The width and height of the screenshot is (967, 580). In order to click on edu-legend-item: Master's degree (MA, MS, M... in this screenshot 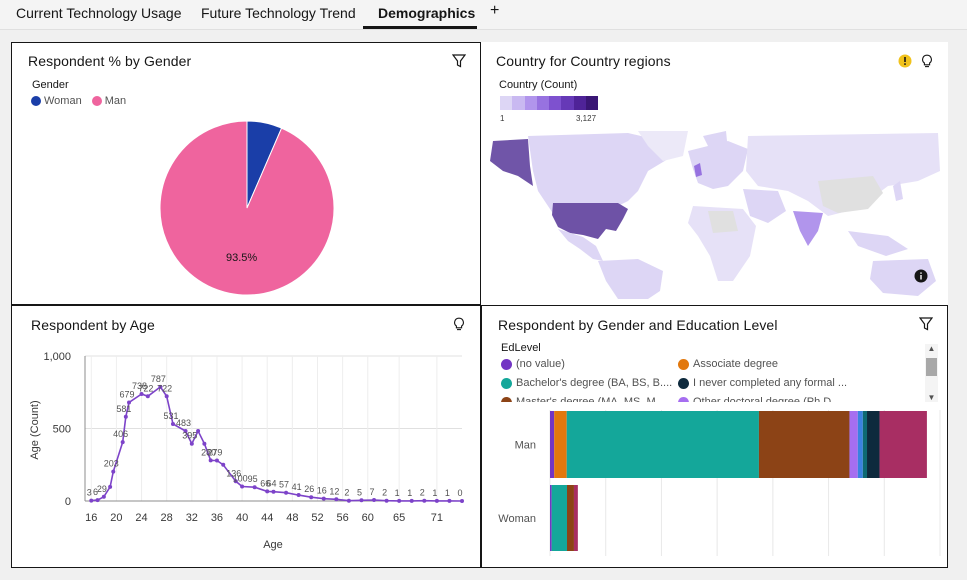, I will do `click(583, 399)`.